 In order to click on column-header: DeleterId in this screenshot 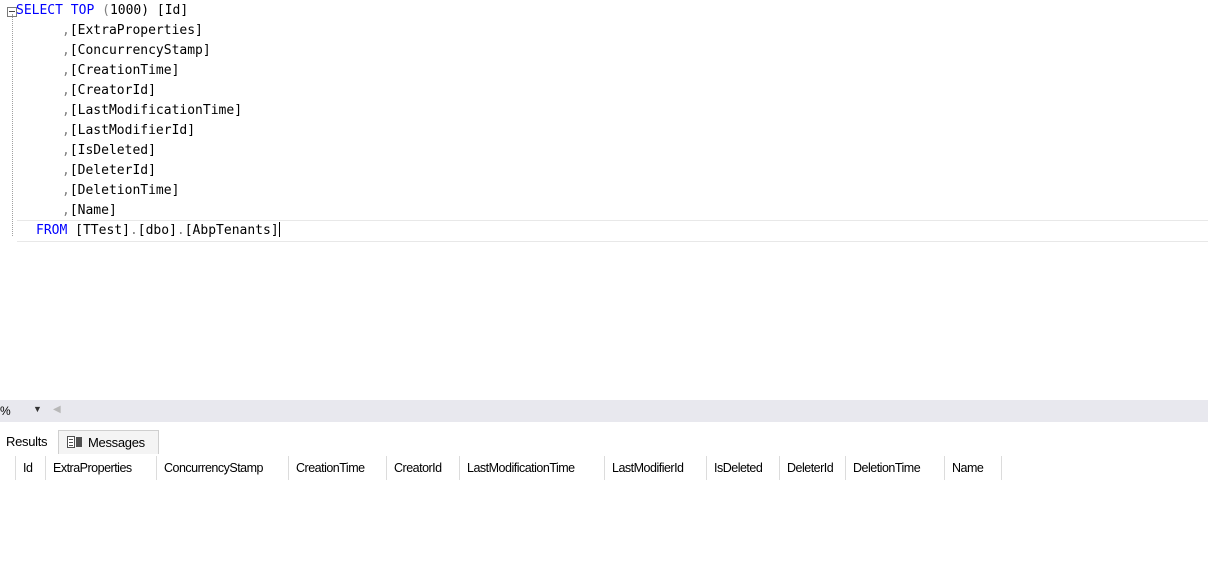, I will do `click(813, 468)`.